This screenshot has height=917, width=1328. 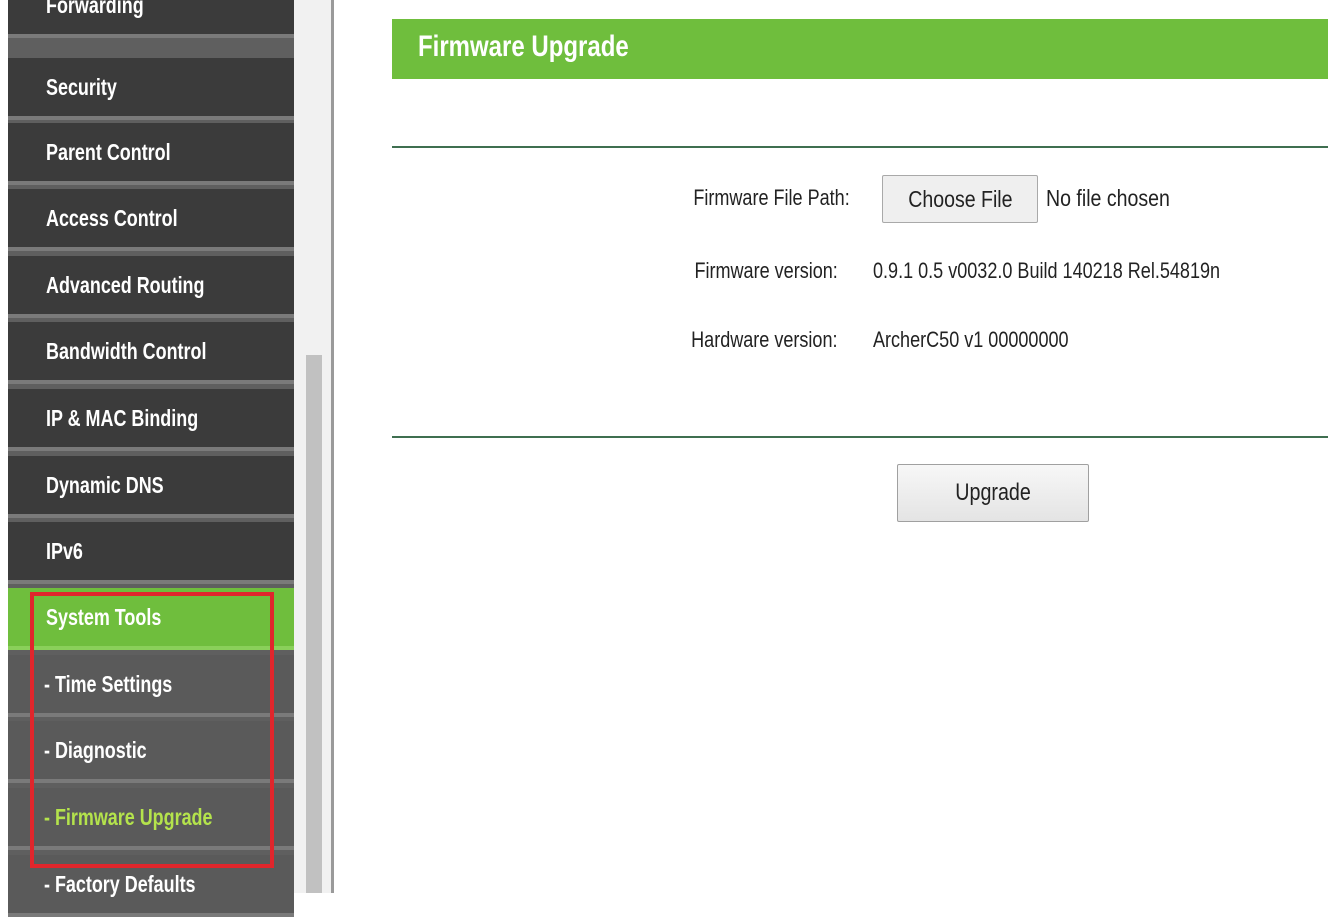 I want to click on sidebar-item-security: Security, so click(x=151, y=89).